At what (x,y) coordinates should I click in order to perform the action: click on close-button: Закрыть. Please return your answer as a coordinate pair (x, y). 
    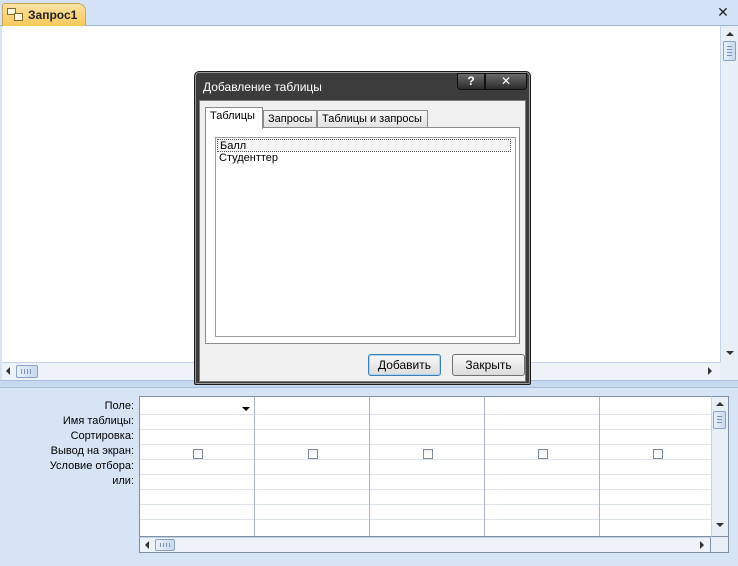
    Looking at the image, I should click on (488, 365).